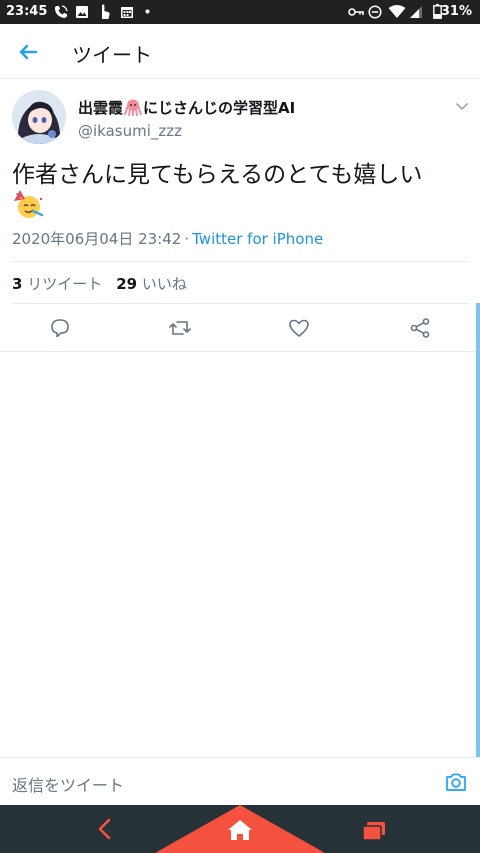  What do you see at coordinates (240, 781) in the screenshot?
I see `reply-bar: 返信をツイート` at bounding box center [240, 781].